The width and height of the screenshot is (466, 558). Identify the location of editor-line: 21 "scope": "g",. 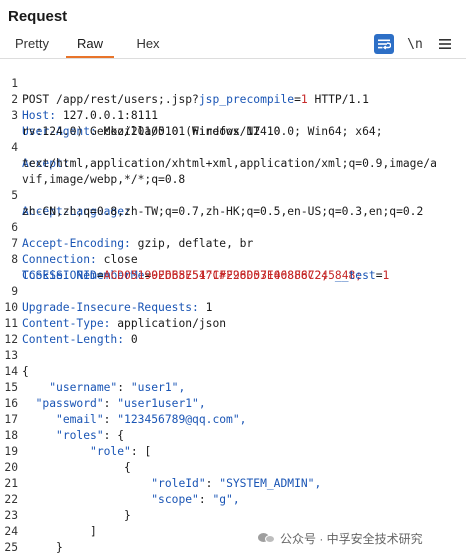
(233, 483).